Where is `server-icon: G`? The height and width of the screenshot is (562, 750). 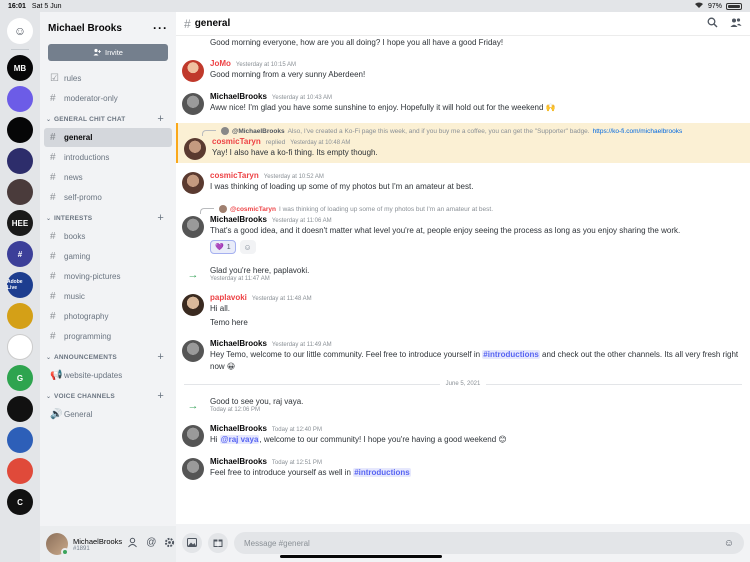 server-icon: G is located at coordinates (20, 378).